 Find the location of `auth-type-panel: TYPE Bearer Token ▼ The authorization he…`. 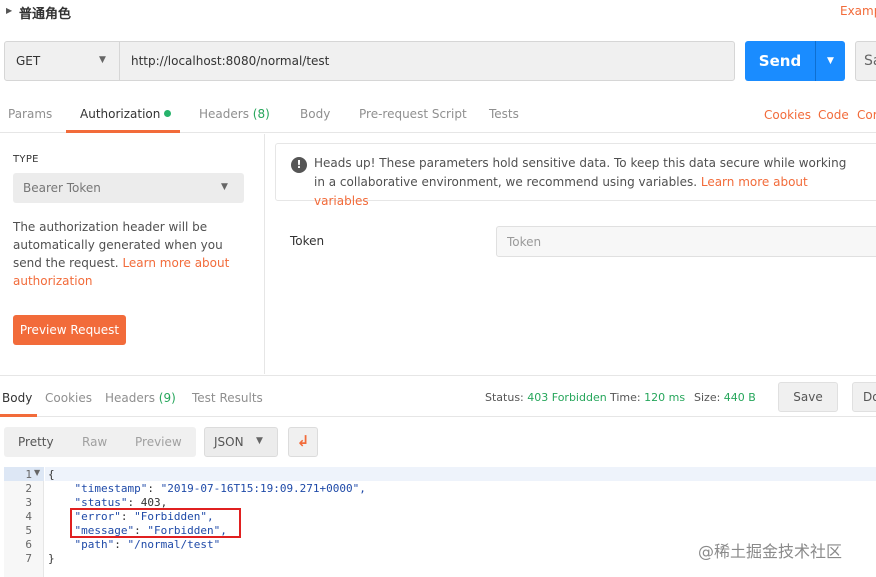

auth-type-panel: TYPE Bearer Token ▼ The authorization he… is located at coordinates (132, 254).